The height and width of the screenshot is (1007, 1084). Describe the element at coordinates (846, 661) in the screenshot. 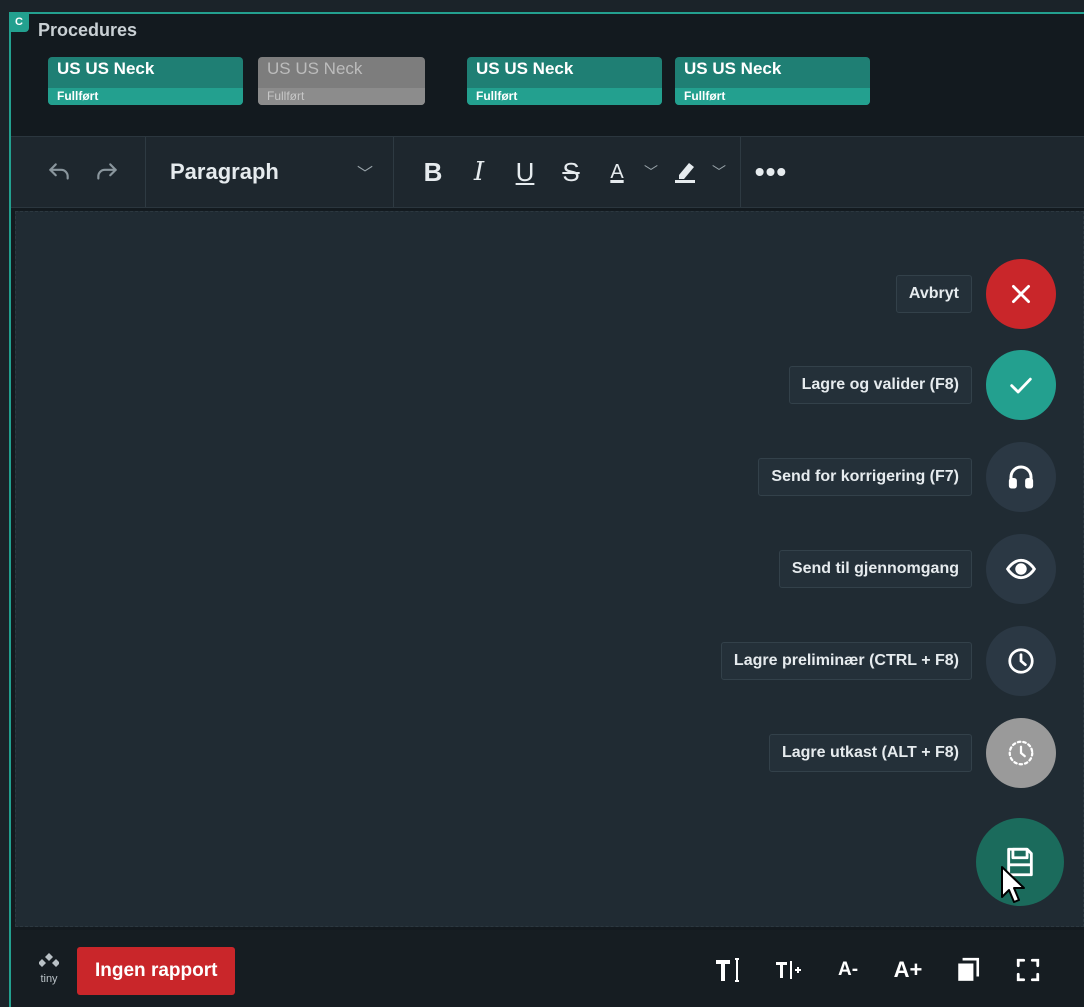

I see `action-label: Lagre preliminær (CTRL + F8)` at that location.